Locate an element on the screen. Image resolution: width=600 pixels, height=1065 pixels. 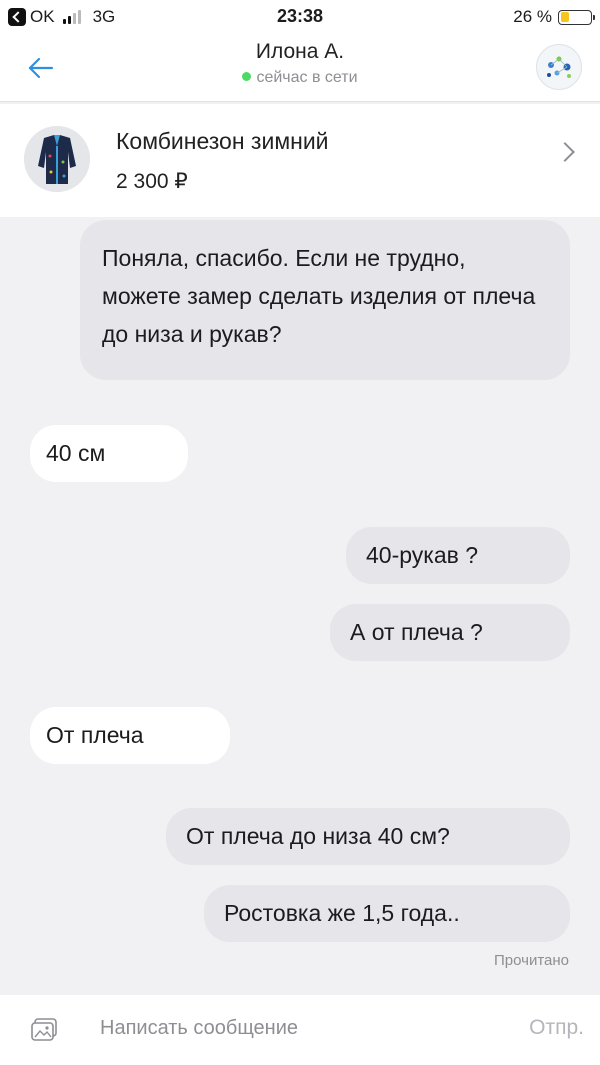
avatar is located at coordinates (559, 67).